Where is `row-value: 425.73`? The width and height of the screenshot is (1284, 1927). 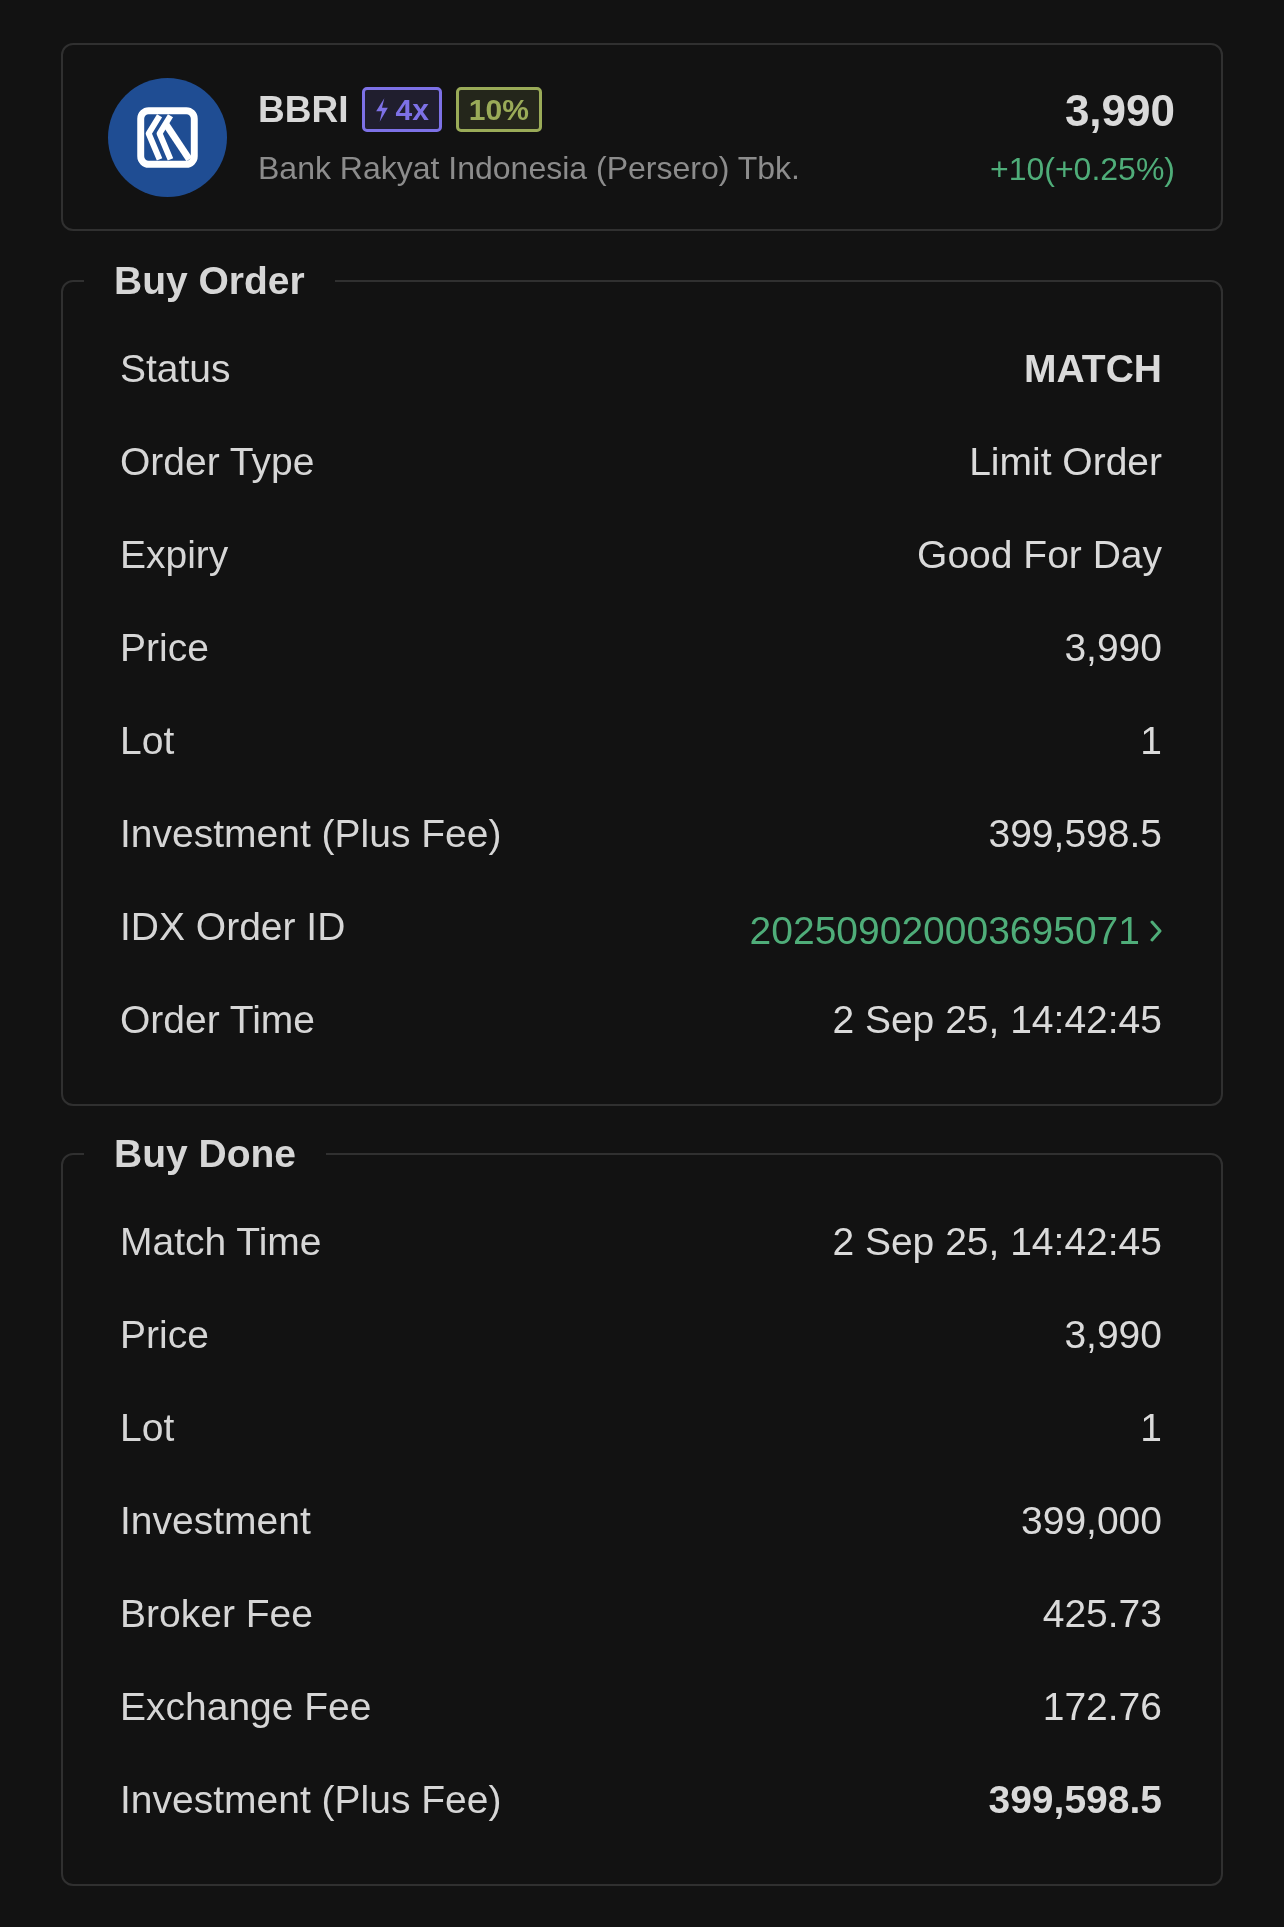 row-value: 425.73 is located at coordinates (1102, 1613).